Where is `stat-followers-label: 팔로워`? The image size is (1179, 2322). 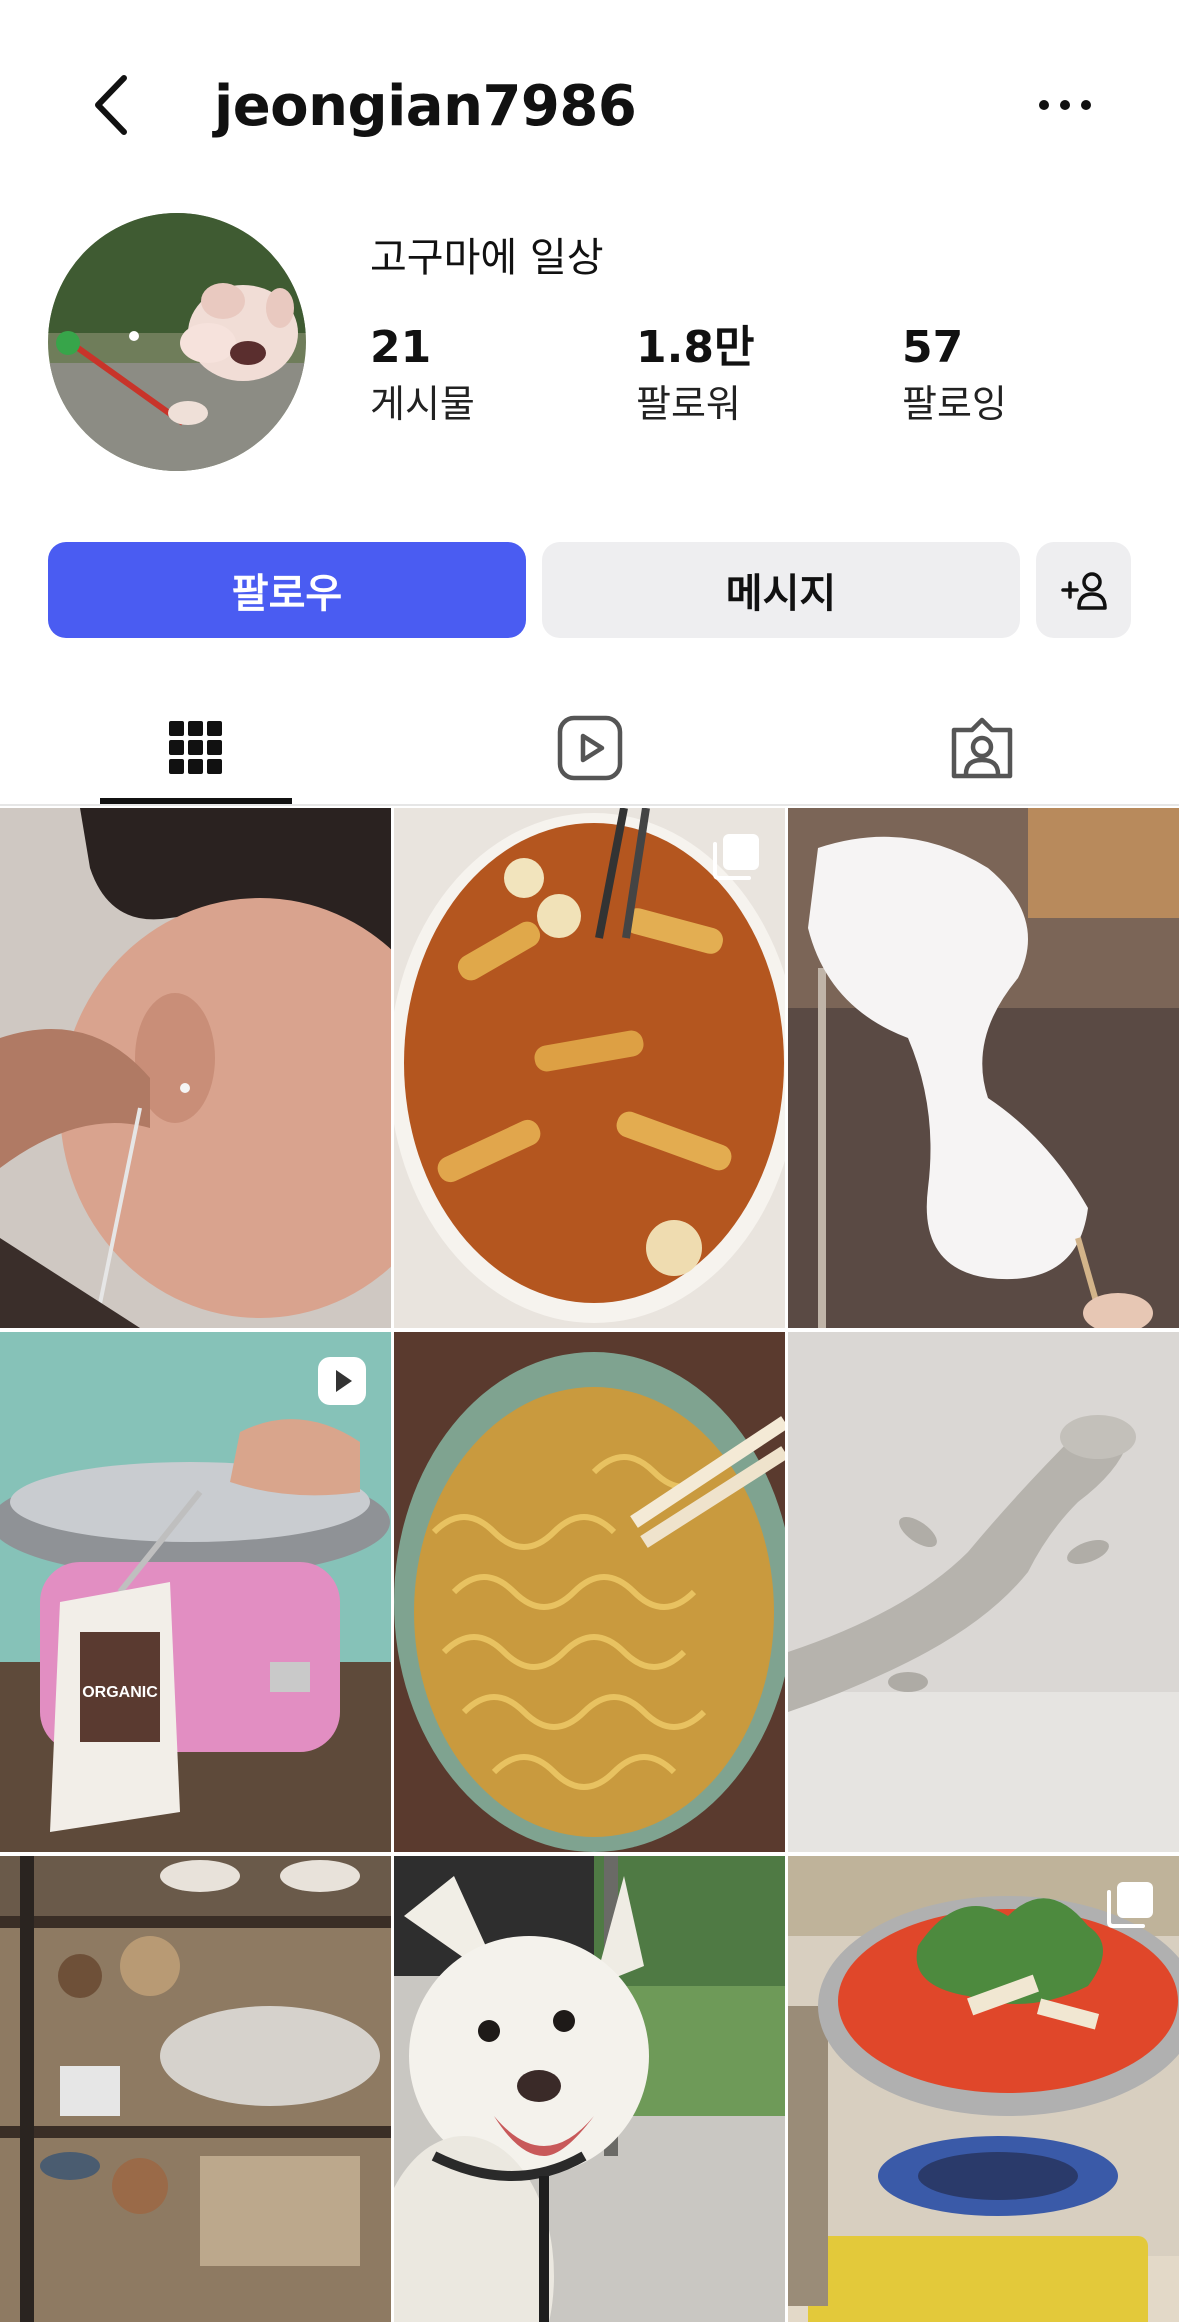
stat-followers-label: 팔로워 is located at coordinates (688, 404).